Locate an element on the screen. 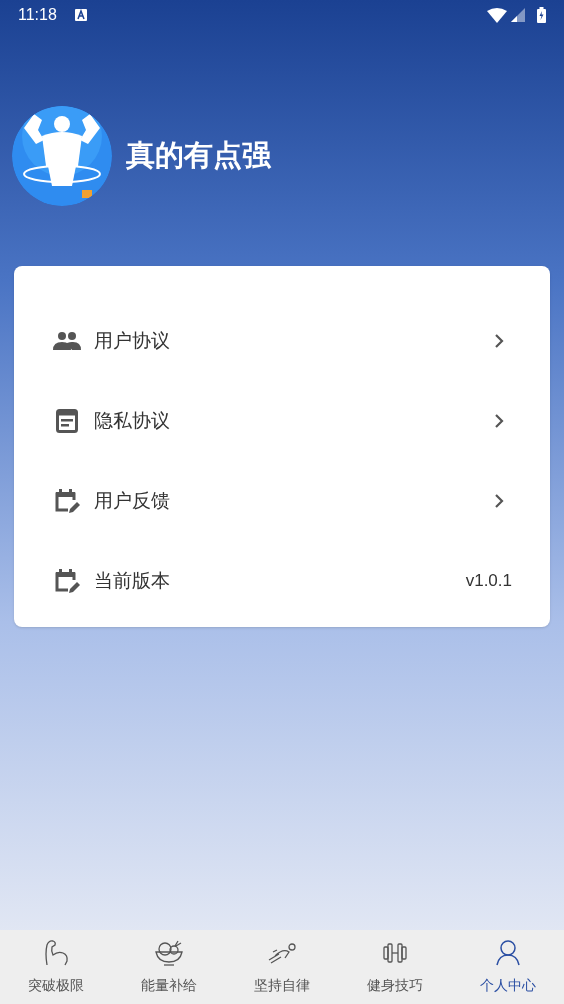 The height and width of the screenshot is (1004, 564). nav-tab: 突破极限 is located at coordinates (56, 967).